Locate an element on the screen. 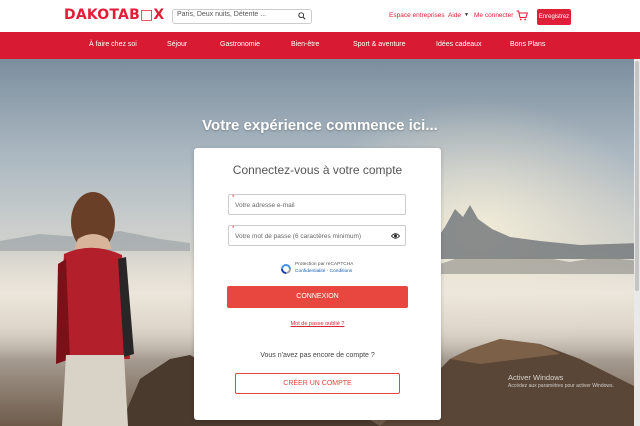 This screenshot has width=640, height=426. search-icon is located at coordinates (302, 16).